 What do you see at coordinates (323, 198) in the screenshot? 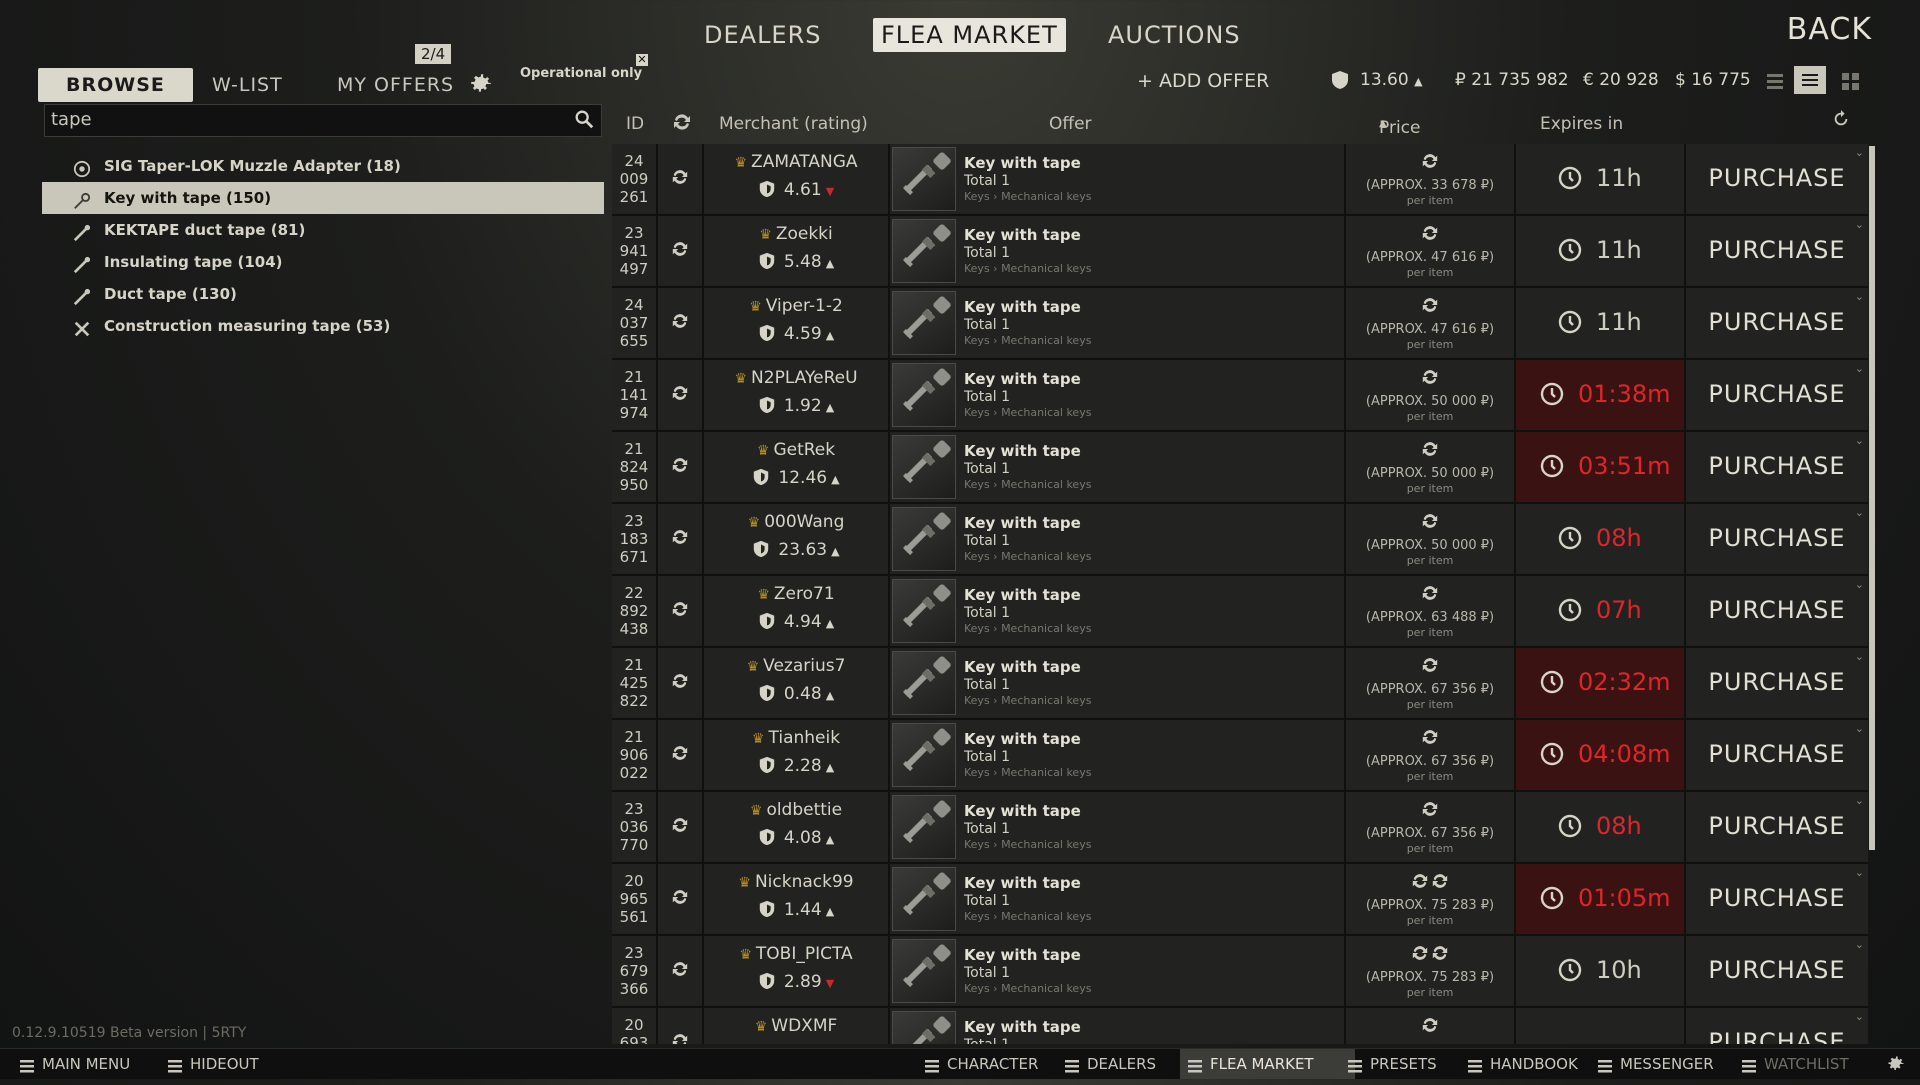
I see `category-item: Key with tape (150)` at bounding box center [323, 198].